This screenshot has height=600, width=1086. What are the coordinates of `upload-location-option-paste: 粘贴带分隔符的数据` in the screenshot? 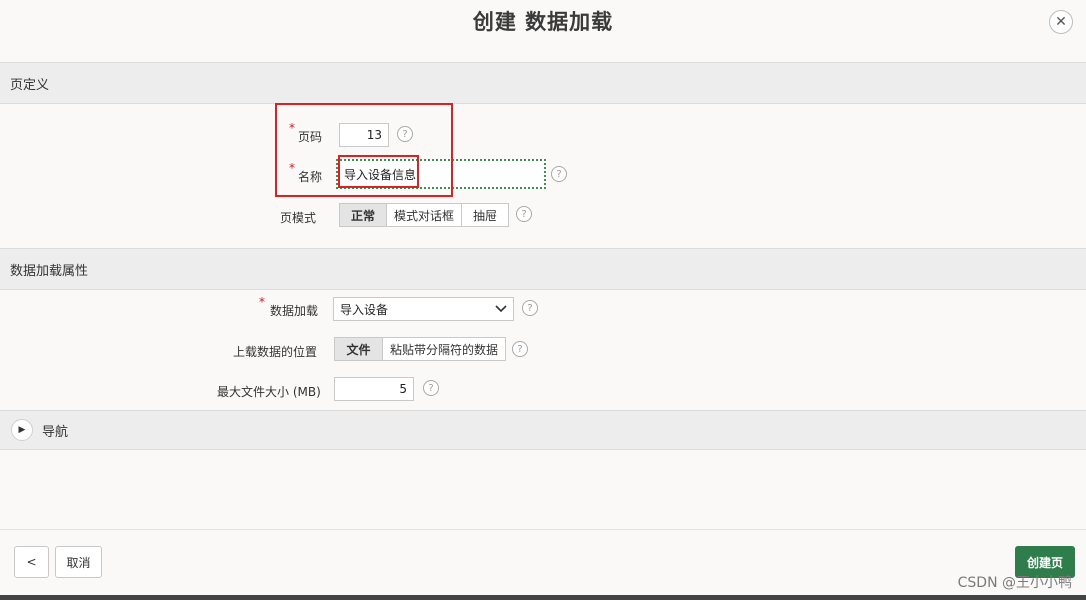 It's located at (444, 349).